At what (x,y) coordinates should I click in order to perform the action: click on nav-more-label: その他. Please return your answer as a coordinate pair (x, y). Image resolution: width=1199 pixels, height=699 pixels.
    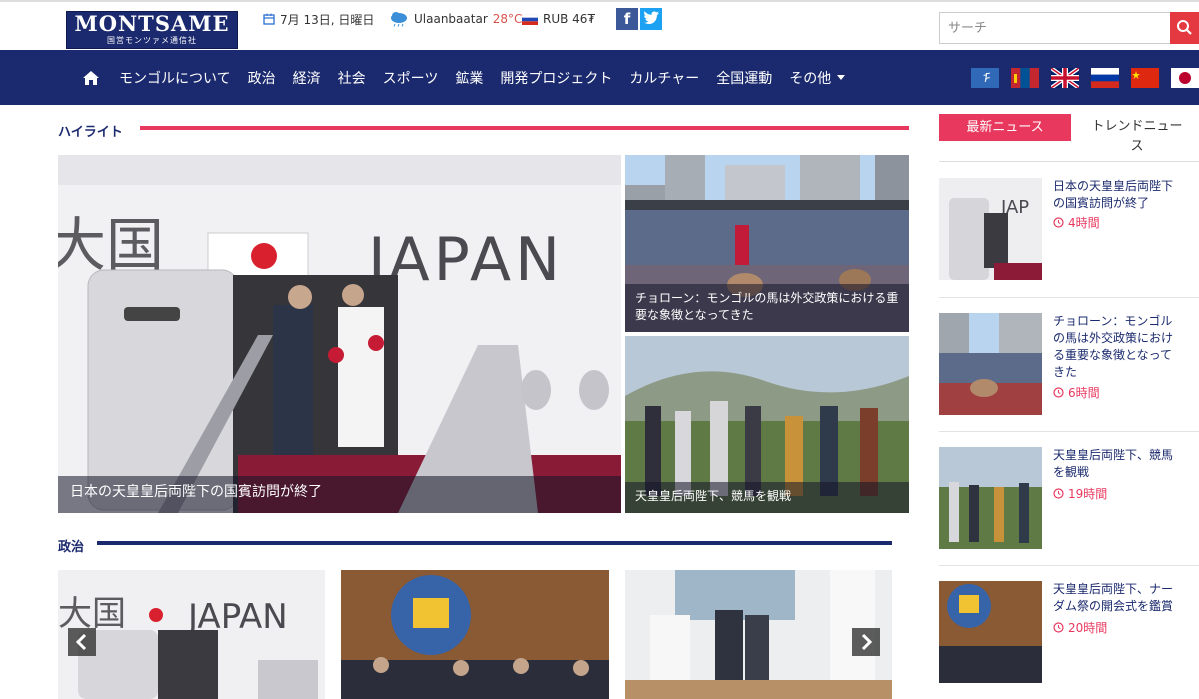
    Looking at the image, I should click on (810, 78).